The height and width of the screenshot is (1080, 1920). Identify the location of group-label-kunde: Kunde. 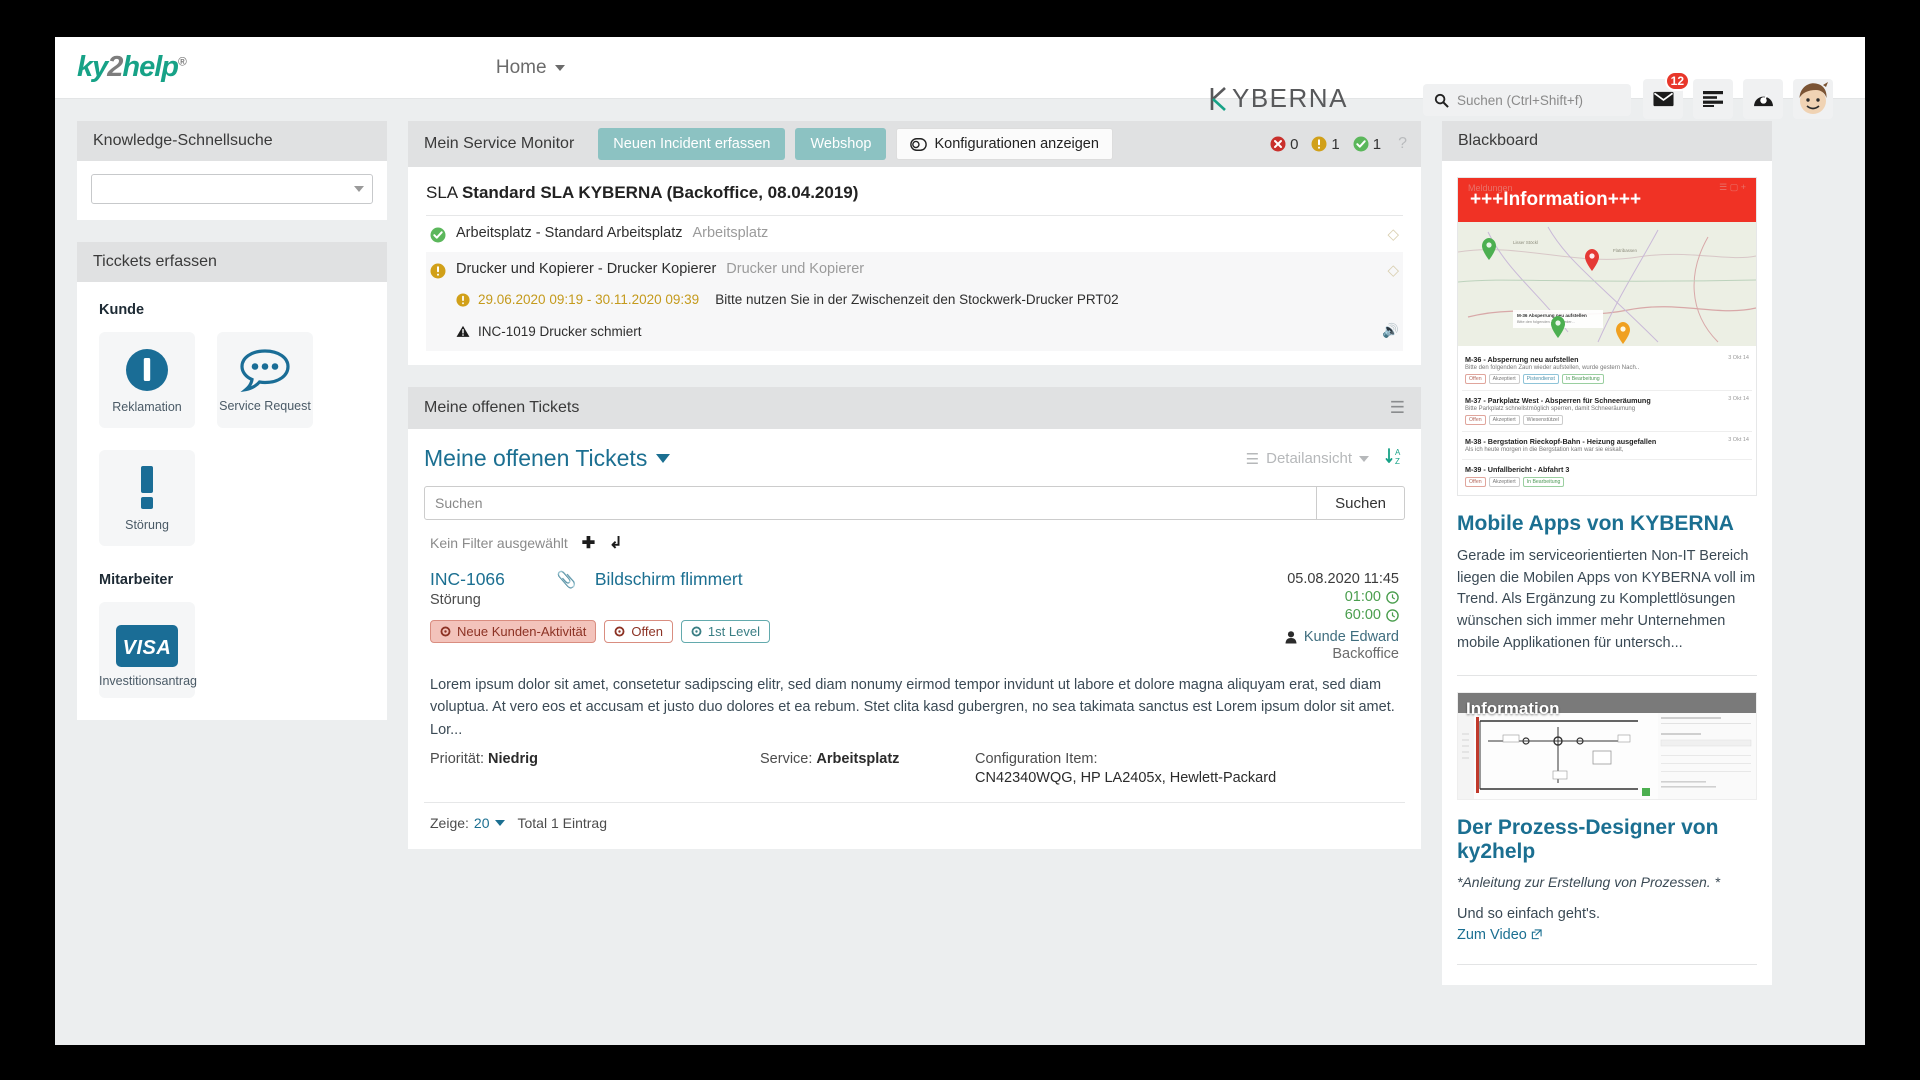
(122, 310).